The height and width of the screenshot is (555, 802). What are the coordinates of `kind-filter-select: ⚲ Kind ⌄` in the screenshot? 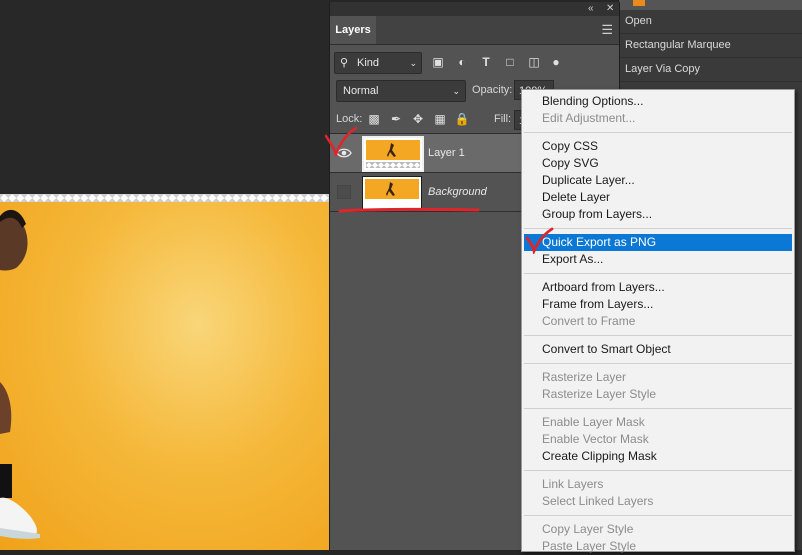 It's located at (378, 63).